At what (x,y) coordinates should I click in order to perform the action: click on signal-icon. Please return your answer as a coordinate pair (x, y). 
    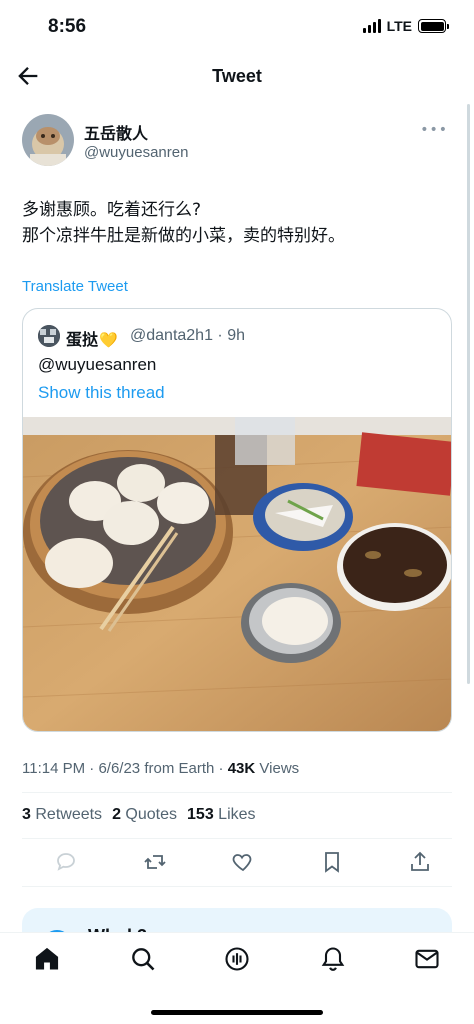
    Looking at the image, I should click on (371, 26).